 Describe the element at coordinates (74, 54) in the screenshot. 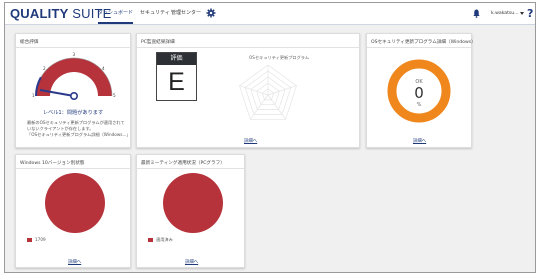

I see `gauge-tick: 3` at that location.